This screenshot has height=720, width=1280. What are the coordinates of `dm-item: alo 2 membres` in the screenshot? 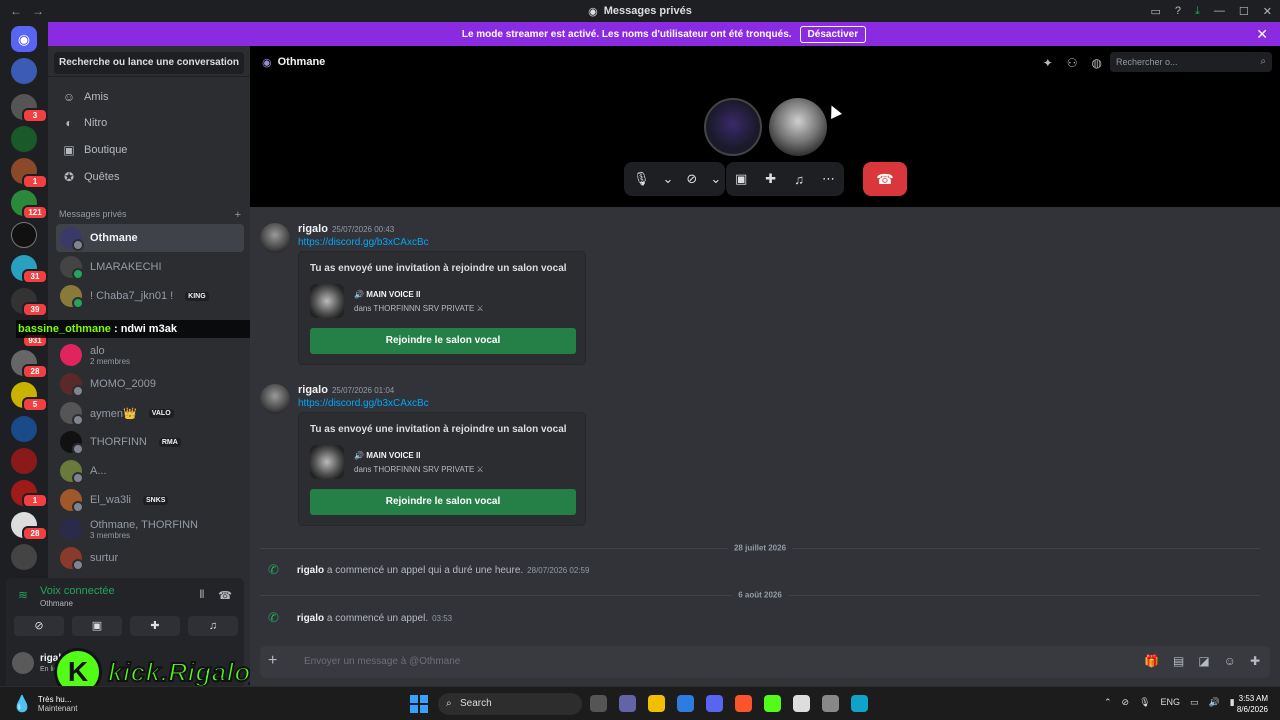 It's located at (150, 355).